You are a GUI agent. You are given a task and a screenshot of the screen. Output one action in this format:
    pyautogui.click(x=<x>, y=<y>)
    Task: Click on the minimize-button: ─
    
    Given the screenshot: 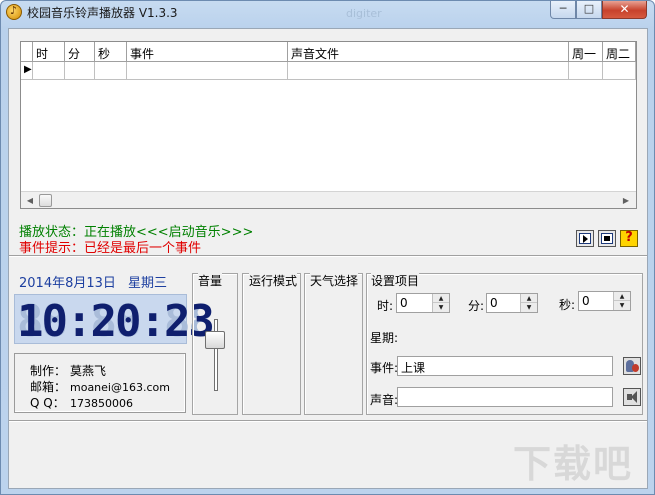 What is the action you would take?
    pyautogui.click(x=563, y=10)
    